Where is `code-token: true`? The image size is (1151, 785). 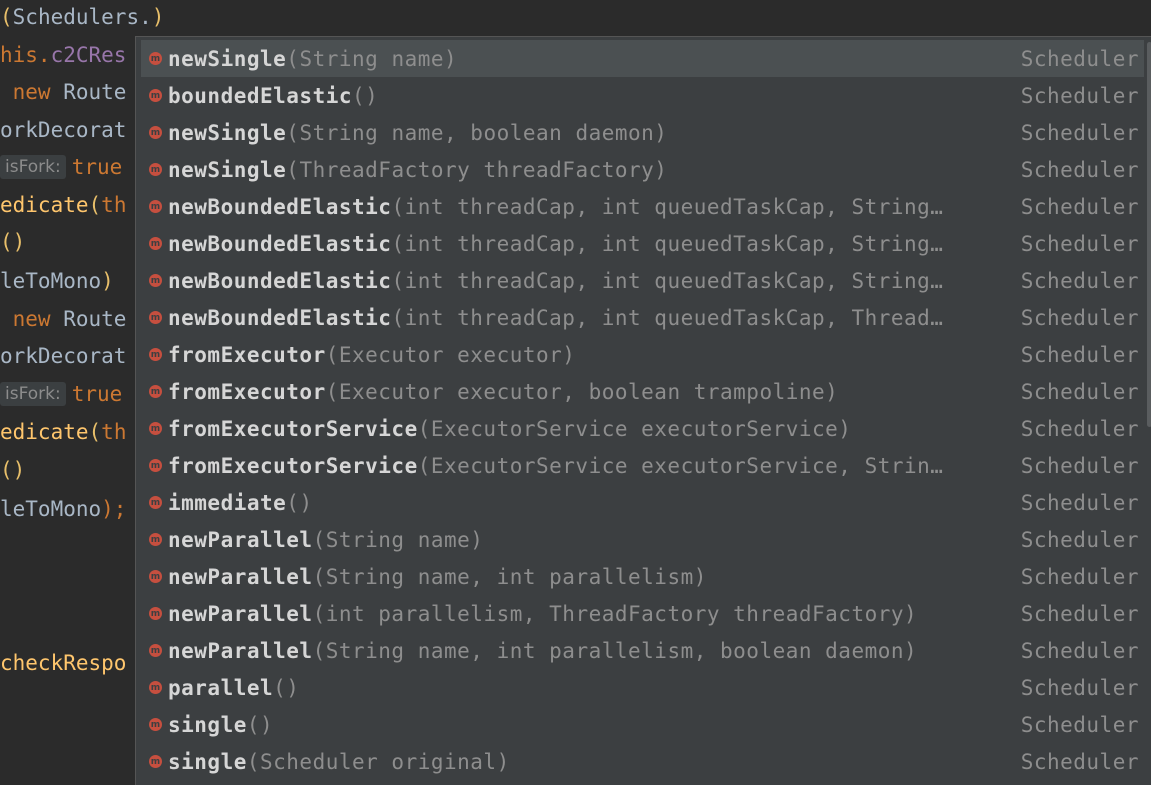 code-token: true is located at coordinates (97, 167).